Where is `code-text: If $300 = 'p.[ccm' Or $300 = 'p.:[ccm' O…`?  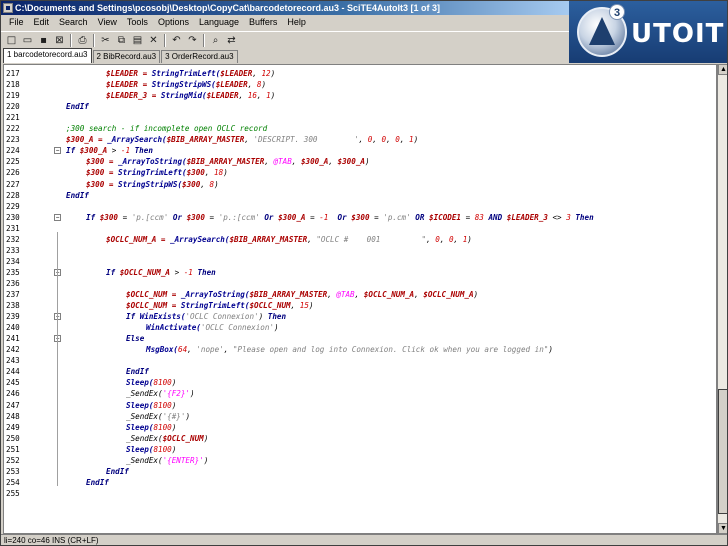 code-text: If $300 = 'p.[ccm' Or $300 = 'p.:[ccm' O… is located at coordinates (340, 217).